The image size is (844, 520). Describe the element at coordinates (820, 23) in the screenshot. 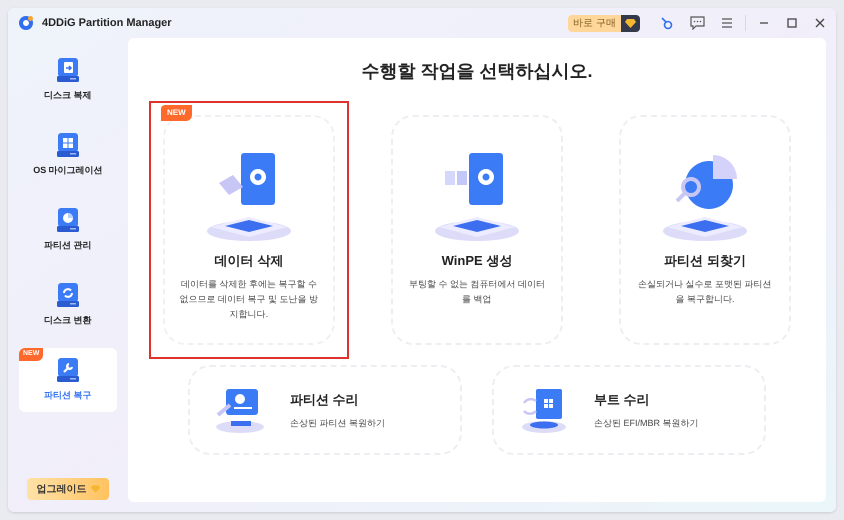

I see `close-icon` at that location.